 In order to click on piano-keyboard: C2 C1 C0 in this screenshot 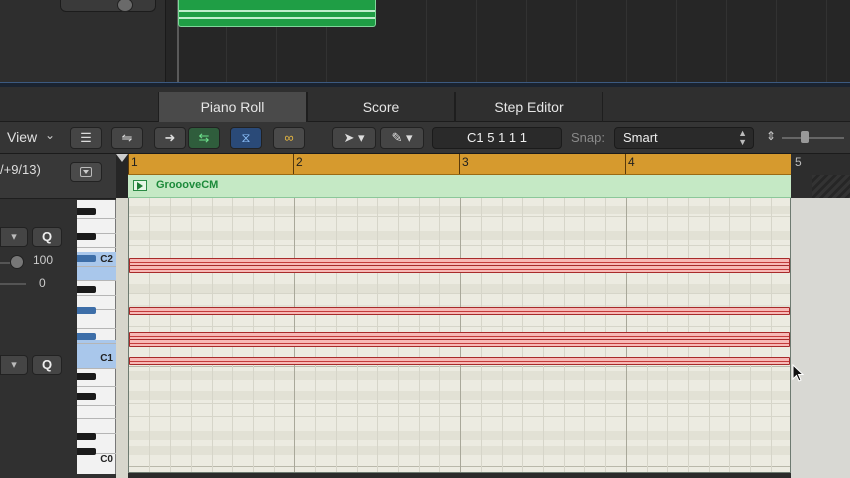, I will do `click(96, 337)`.